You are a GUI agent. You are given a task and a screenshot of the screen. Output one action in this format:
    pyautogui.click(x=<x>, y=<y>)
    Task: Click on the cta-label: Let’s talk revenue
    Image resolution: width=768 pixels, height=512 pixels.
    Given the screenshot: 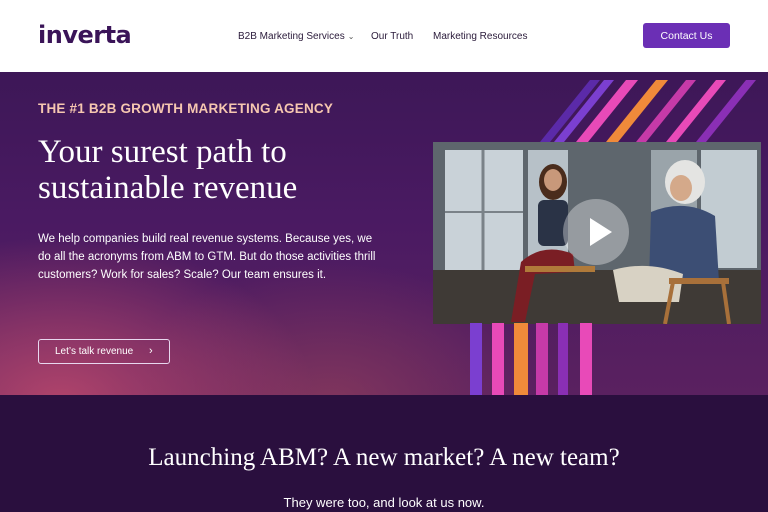 What is the action you would take?
    pyautogui.click(x=94, y=351)
    